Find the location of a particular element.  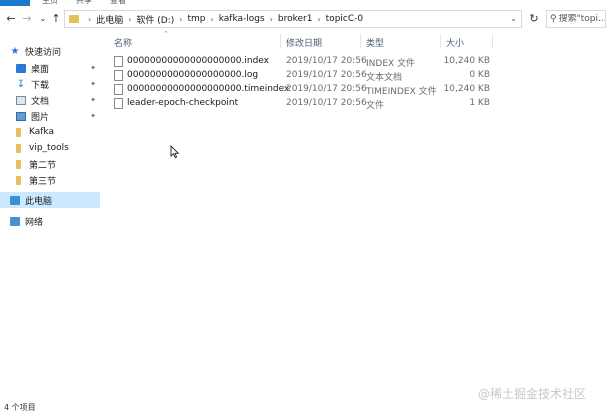

file-type: 文件 is located at coordinates (375, 106).